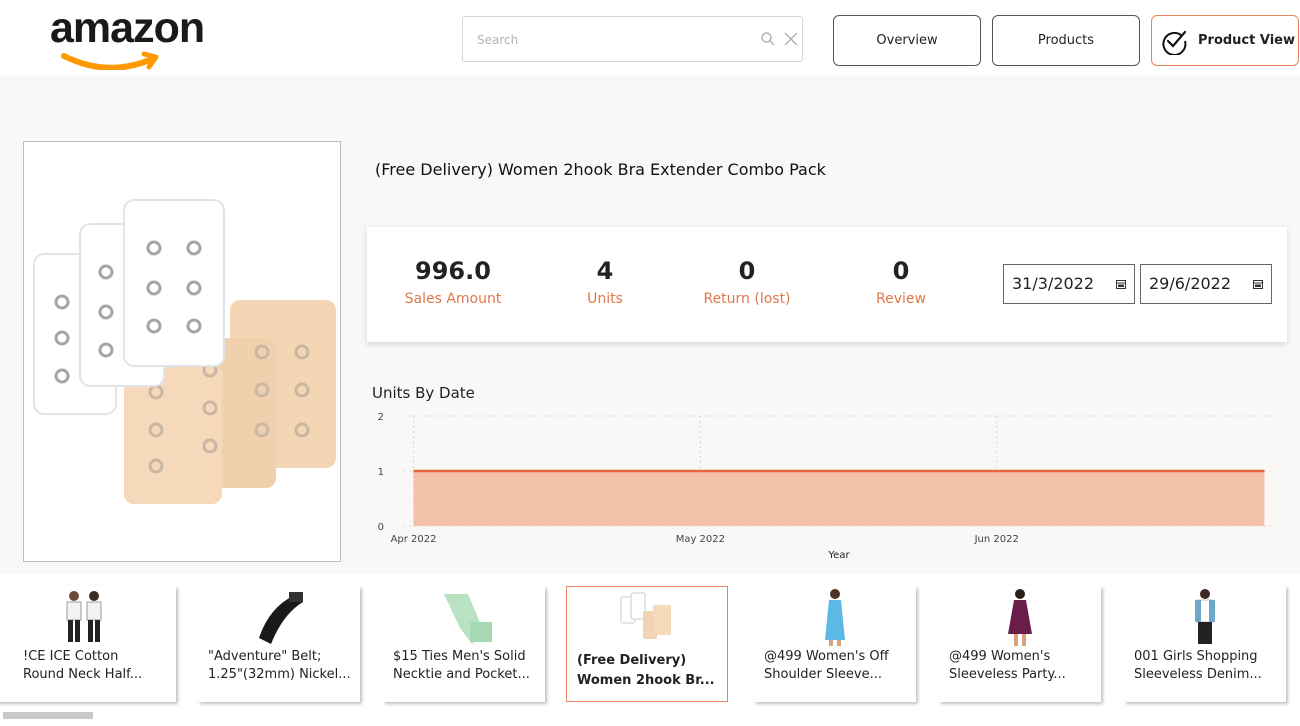 The height and width of the screenshot is (726, 1300). Describe the element at coordinates (791, 39) in the screenshot. I see `close-icon` at that location.